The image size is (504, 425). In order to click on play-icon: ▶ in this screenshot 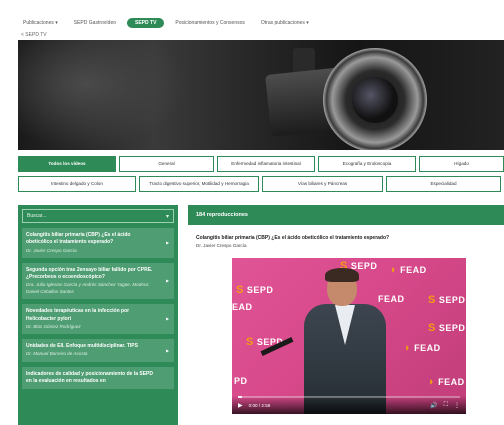, I will do `click(240, 405)`.